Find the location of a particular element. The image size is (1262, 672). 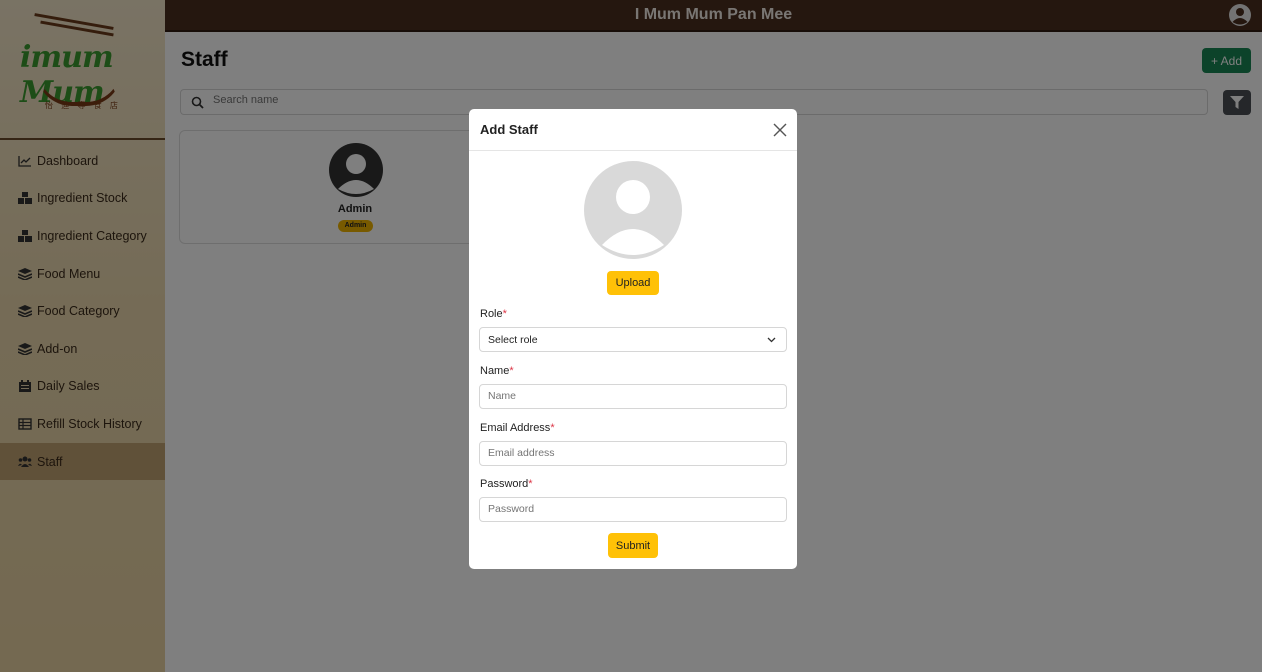

modal-title: Add Staff is located at coordinates (509, 129).